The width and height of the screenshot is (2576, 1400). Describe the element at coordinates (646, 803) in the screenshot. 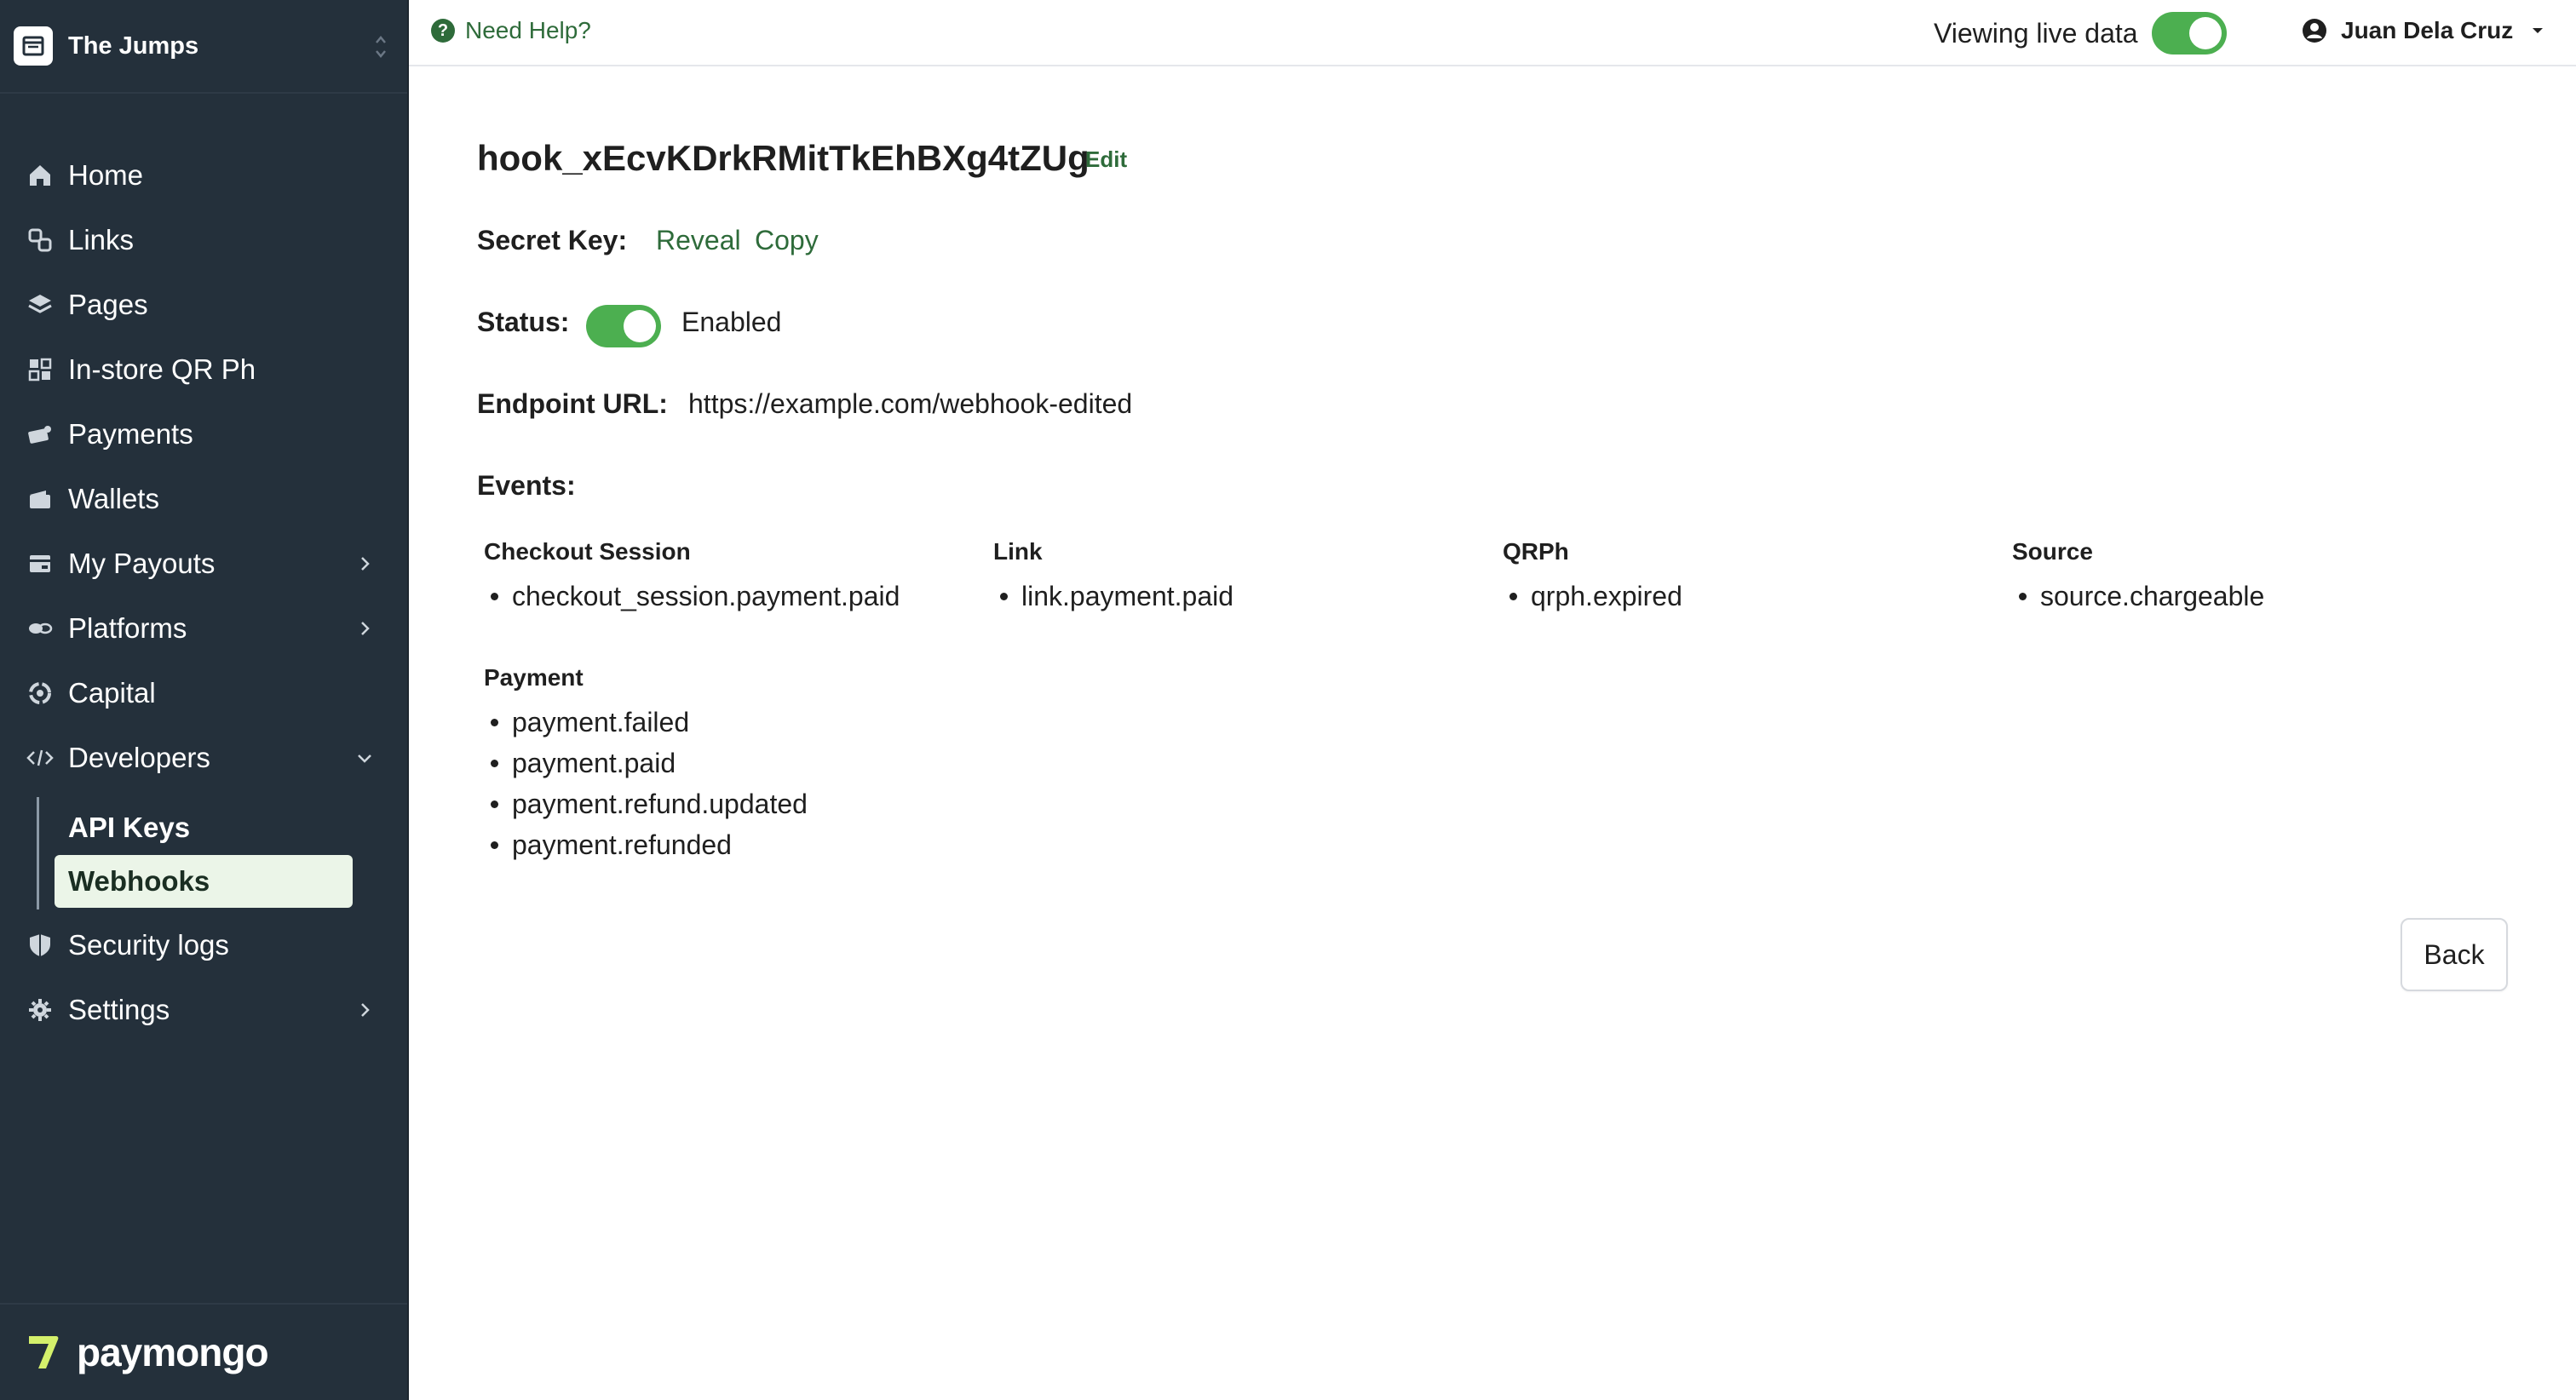

I see `event-item: payment.refund.updated` at that location.